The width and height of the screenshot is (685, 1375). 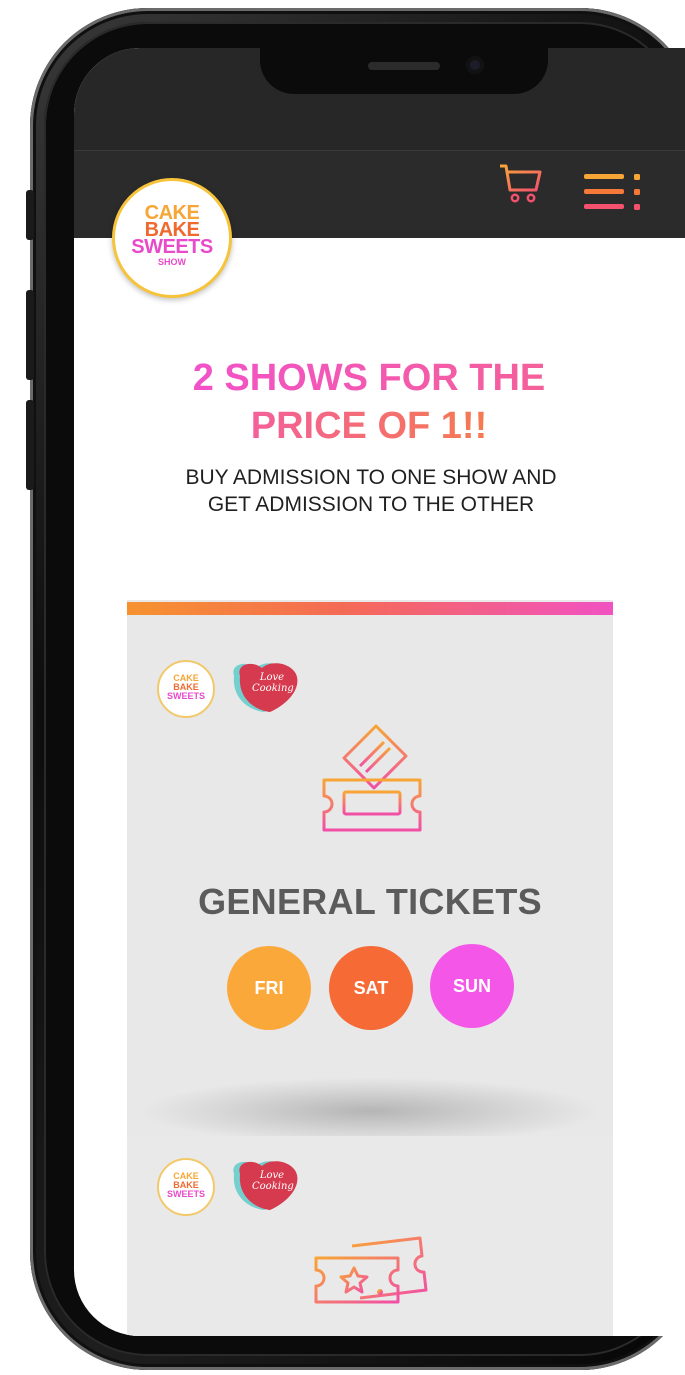 What do you see at coordinates (186, 1187) in the screenshot?
I see `card2-show-logo: CAKE BAKE SWEETS` at bounding box center [186, 1187].